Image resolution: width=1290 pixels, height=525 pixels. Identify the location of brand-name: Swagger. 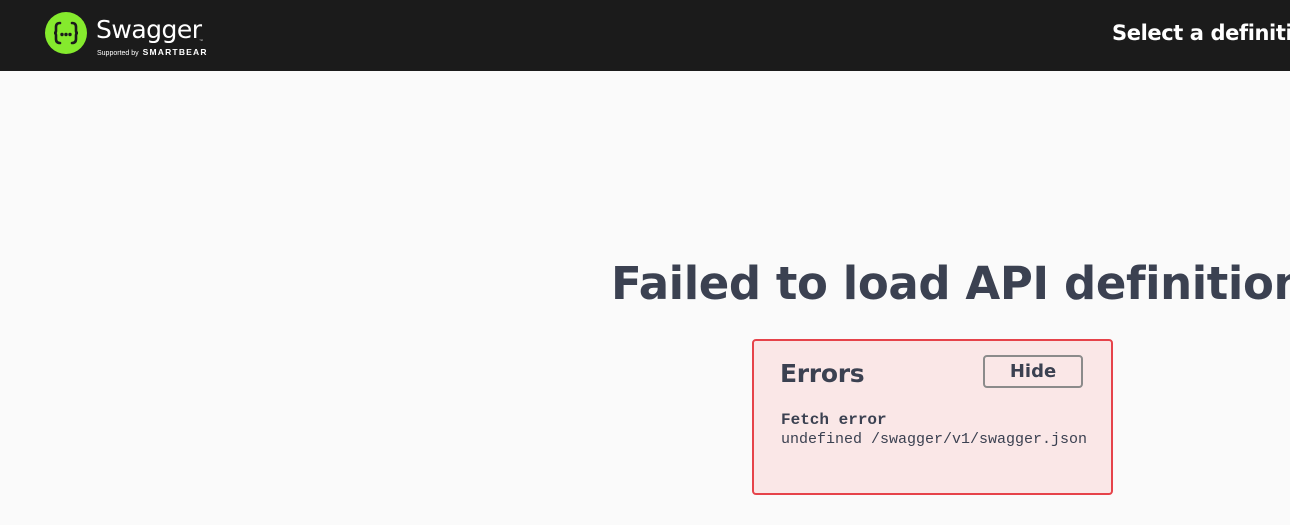
(149, 29).